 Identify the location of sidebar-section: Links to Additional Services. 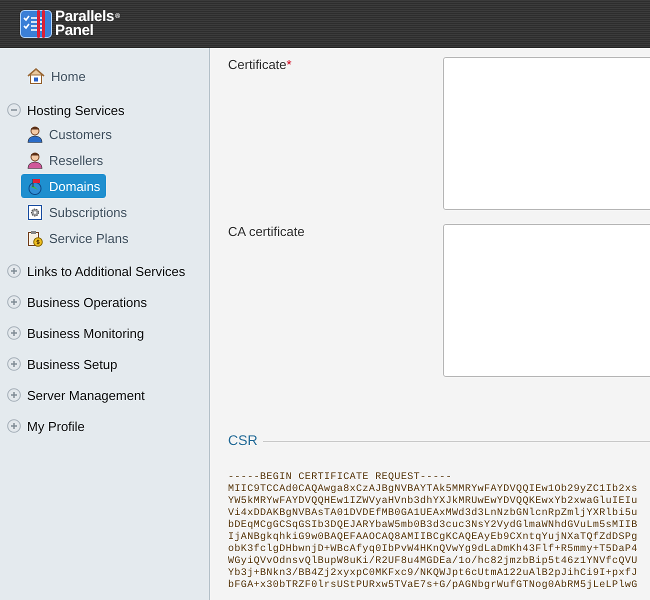
(104, 271).